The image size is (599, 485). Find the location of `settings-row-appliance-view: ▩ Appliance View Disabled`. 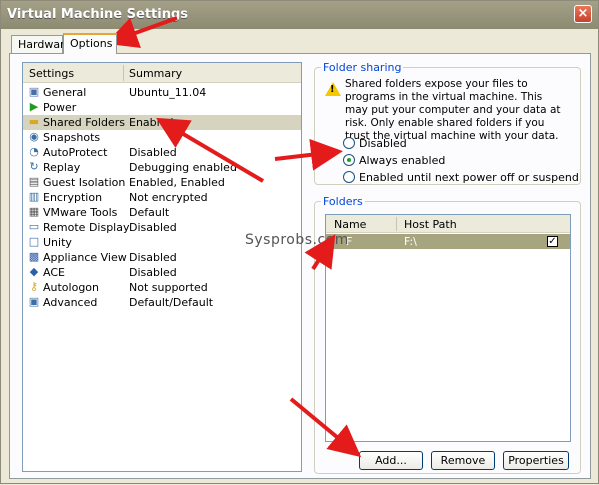

settings-row-appliance-view: ▩ Appliance View Disabled is located at coordinates (162, 257).